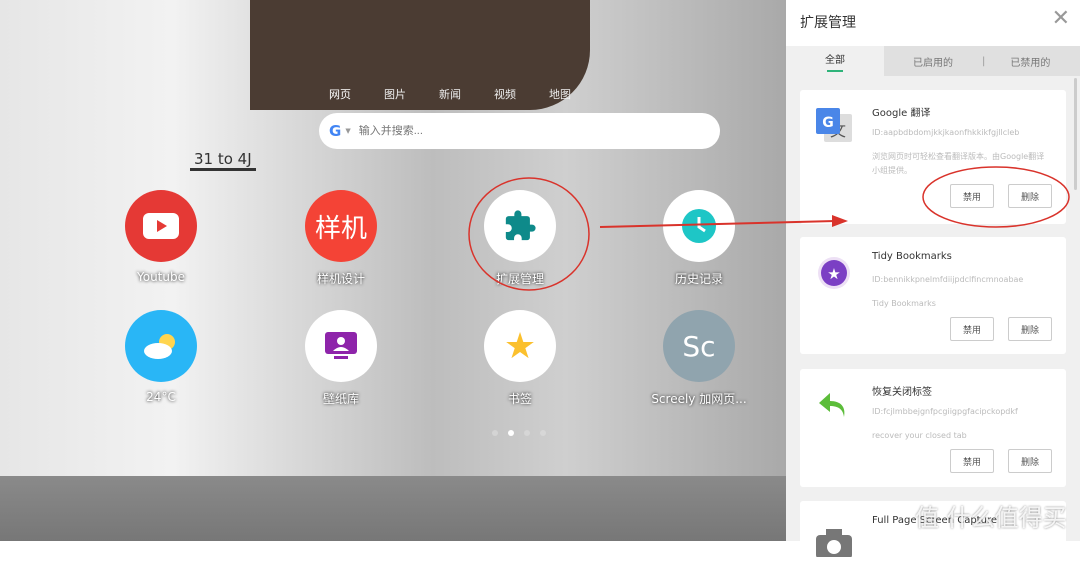  I want to click on search-bar: G ▼, so click(519, 131).